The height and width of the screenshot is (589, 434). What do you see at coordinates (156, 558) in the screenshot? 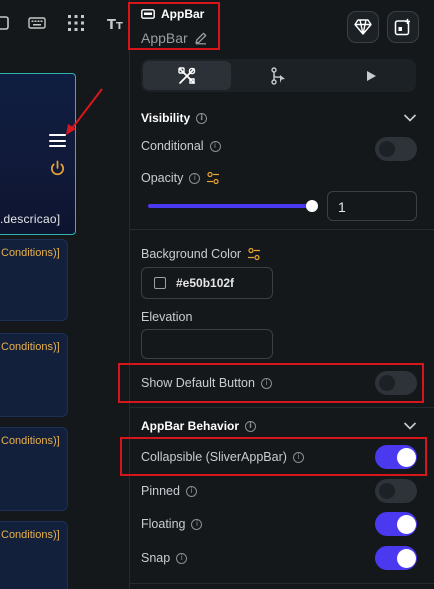
I see `snap-label: Snap` at bounding box center [156, 558].